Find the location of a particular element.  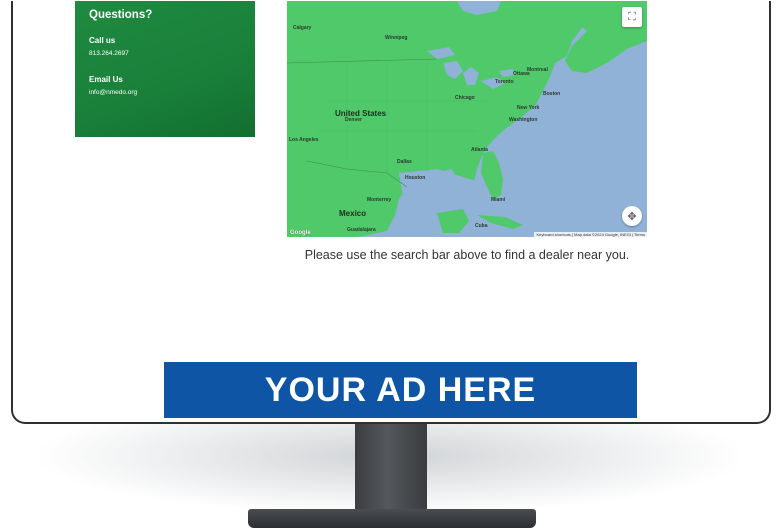

map-label-chicago: Chicago is located at coordinates (465, 98).